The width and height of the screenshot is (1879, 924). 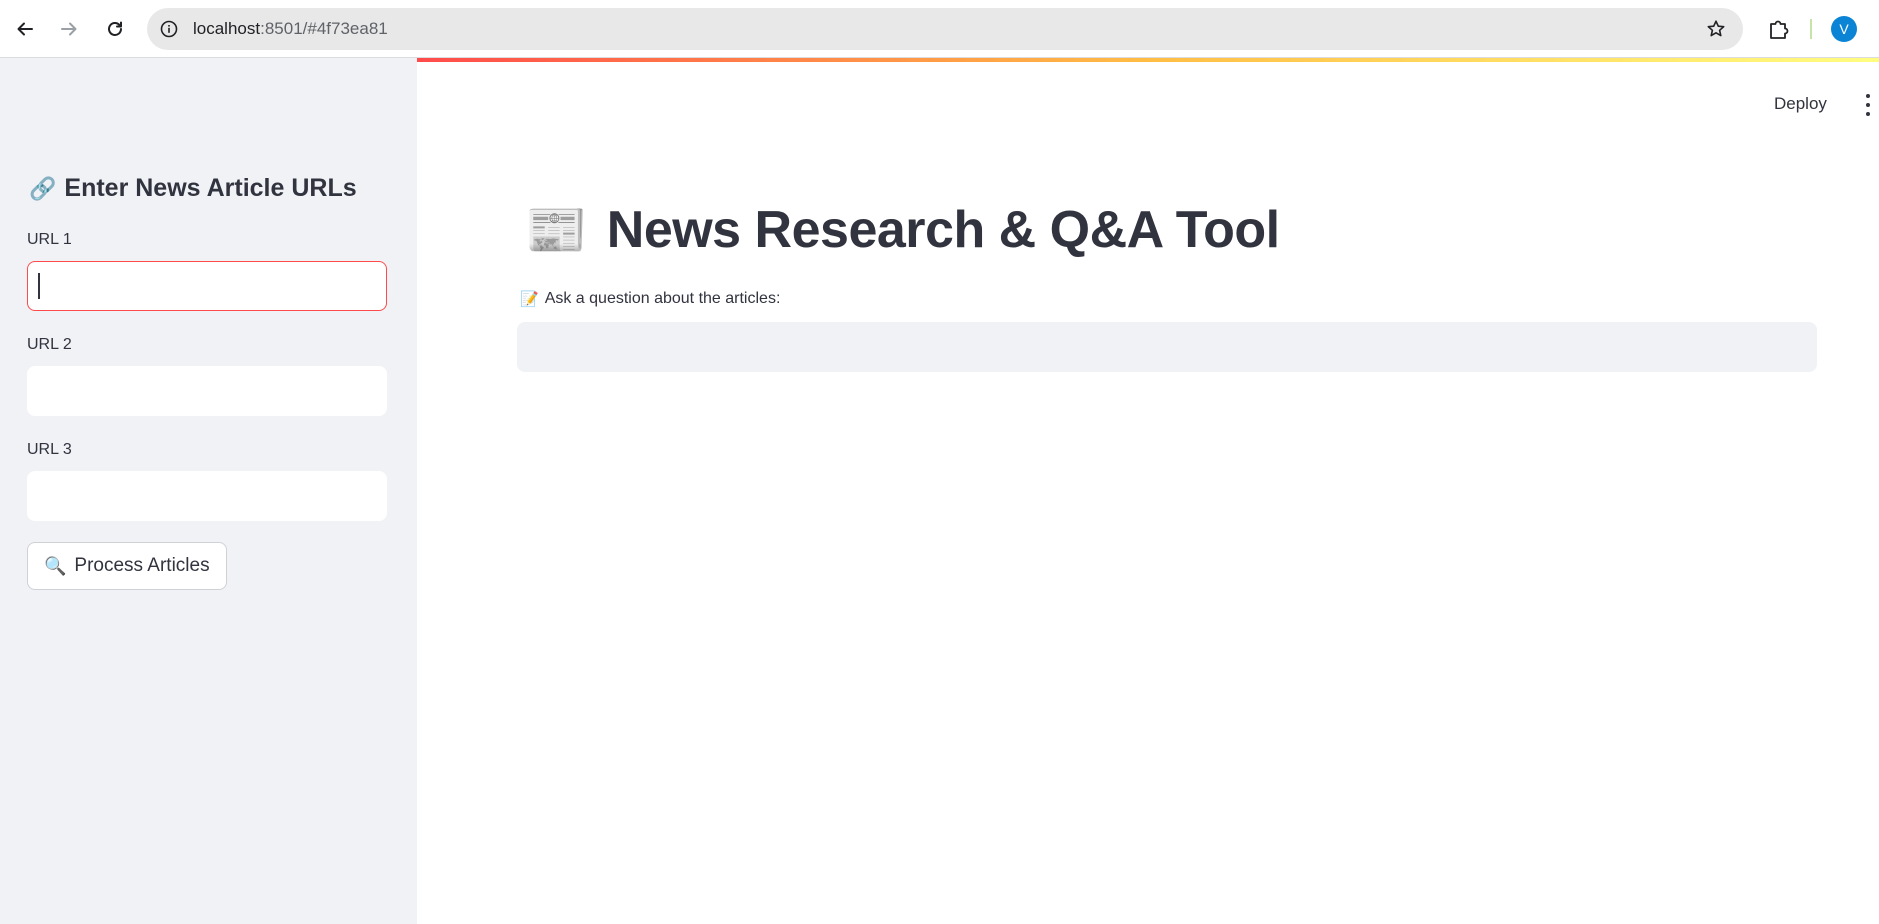 What do you see at coordinates (227, 28) in the screenshot?
I see `url-host: localhost` at bounding box center [227, 28].